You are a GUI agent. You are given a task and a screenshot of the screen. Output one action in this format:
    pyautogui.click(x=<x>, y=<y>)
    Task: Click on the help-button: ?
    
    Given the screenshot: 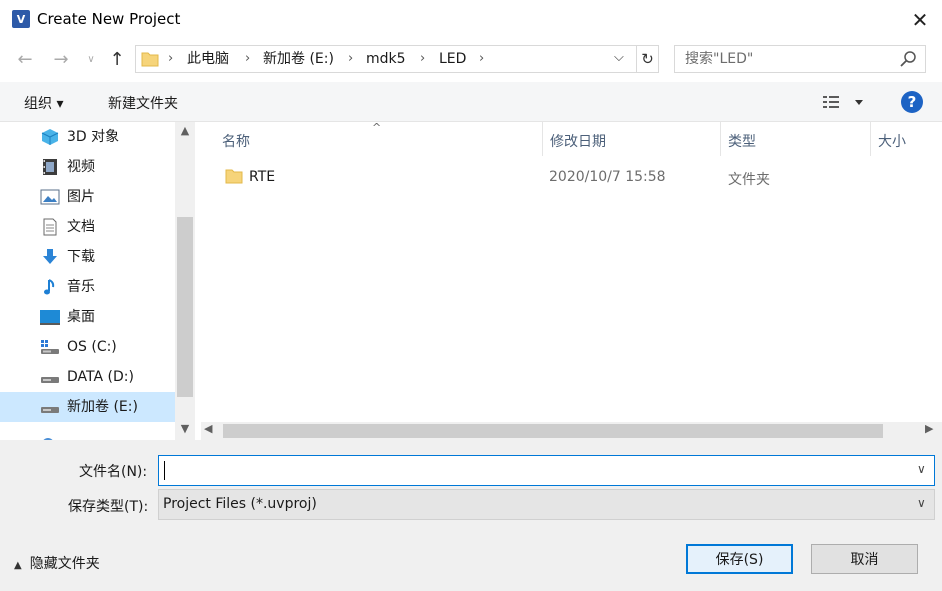 What is the action you would take?
    pyautogui.click(x=912, y=102)
    